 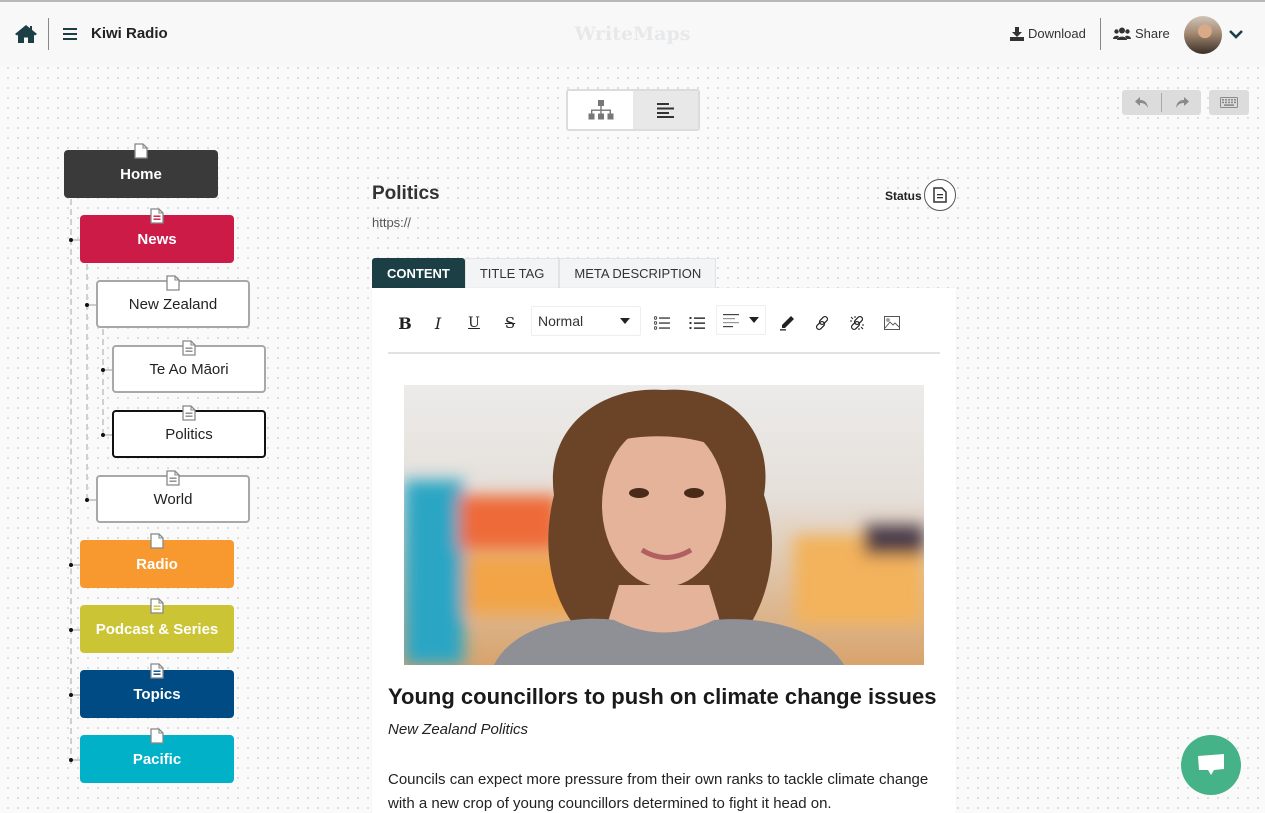 What do you see at coordinates (141, 174) in the screenshot?
I see `sitemap-node-label: Home` at bounding box center [141, 174].